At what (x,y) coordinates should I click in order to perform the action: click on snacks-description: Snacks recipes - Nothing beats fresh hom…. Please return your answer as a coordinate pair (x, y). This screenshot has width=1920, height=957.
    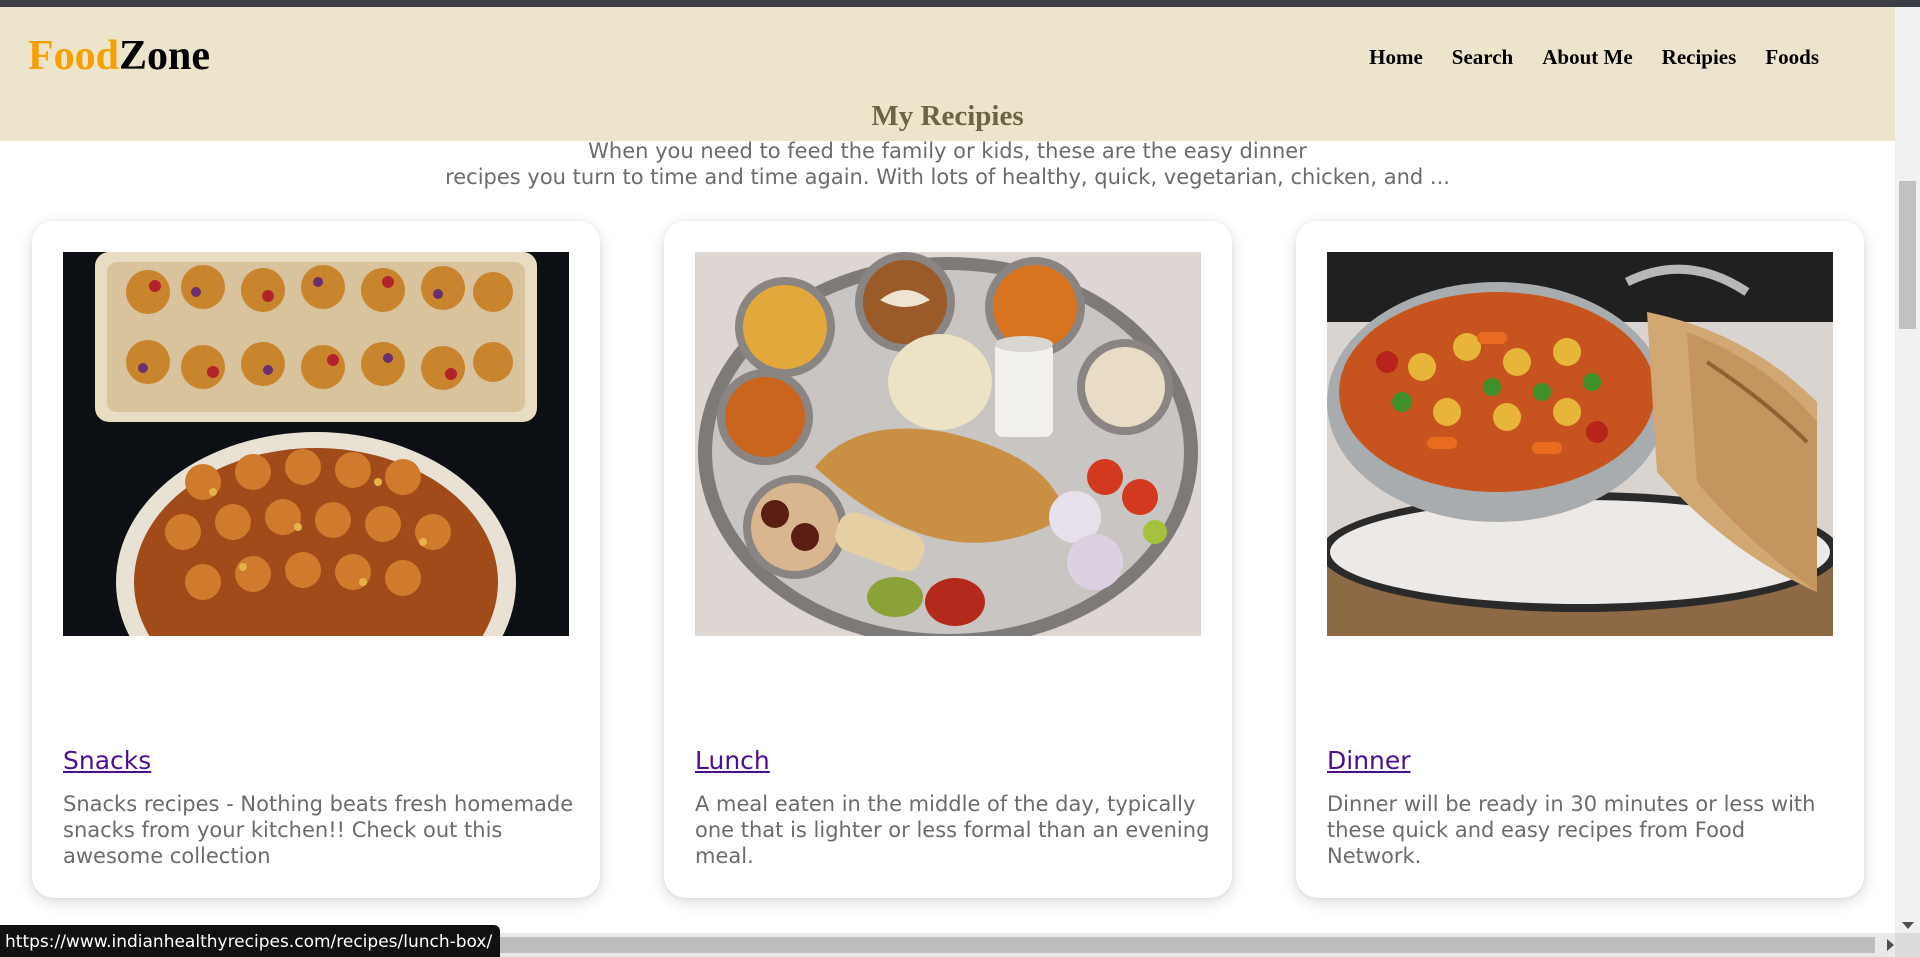
    Looking at the image, I should click on (318, 830).